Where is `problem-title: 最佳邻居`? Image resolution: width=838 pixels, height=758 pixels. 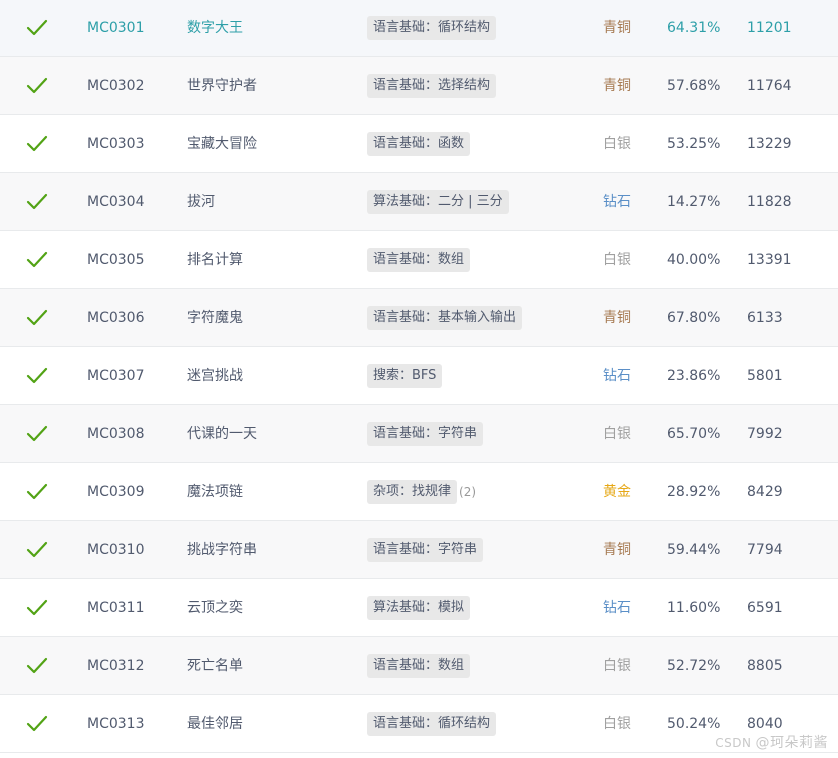 problem-title: 最佳邻居 is located at coordinates (215, 724).